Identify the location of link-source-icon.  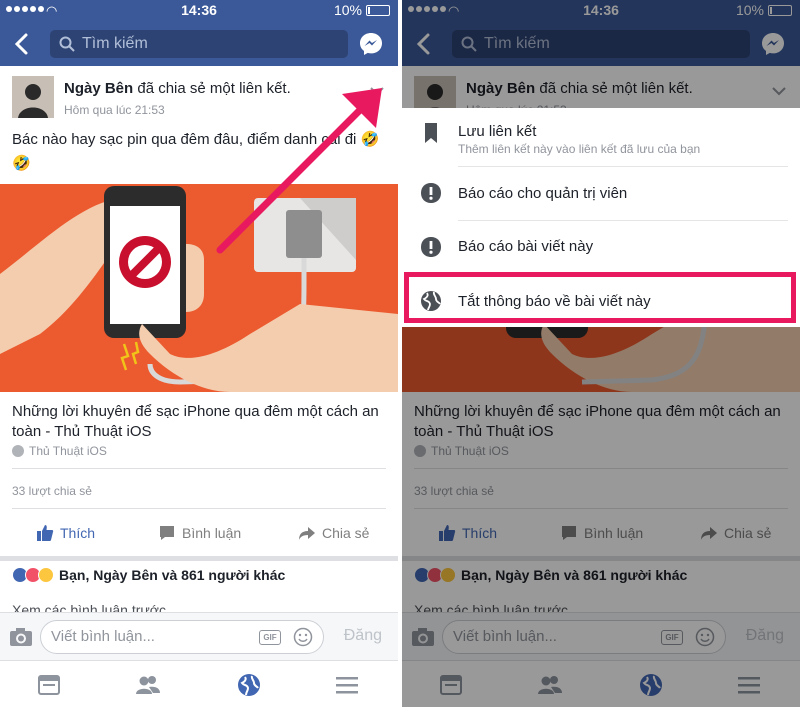
(18, 451).